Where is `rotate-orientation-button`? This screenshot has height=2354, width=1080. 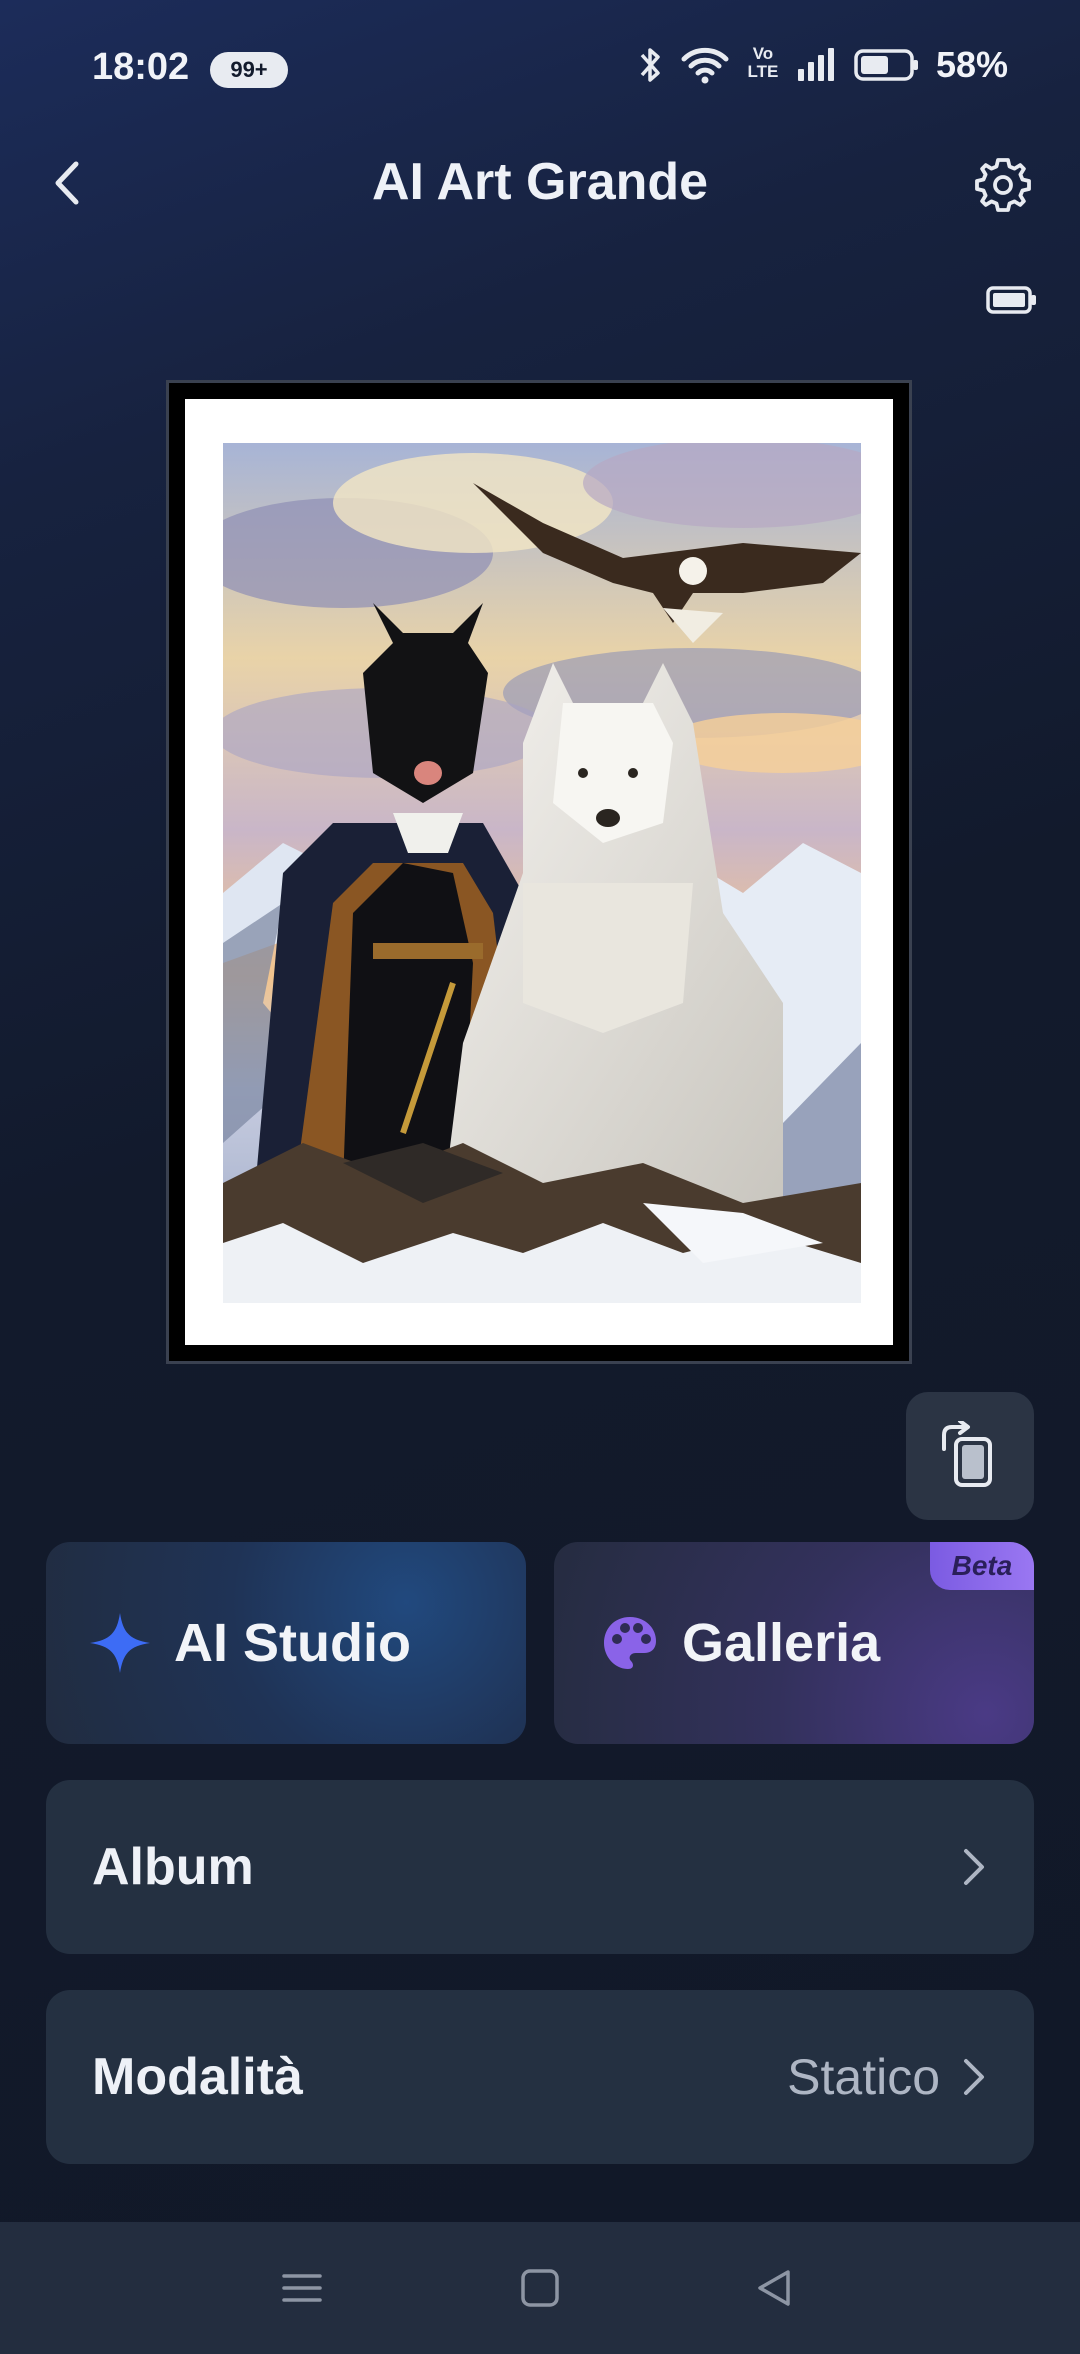 rotate-orientation-button is located at coordinates (970, 1456).